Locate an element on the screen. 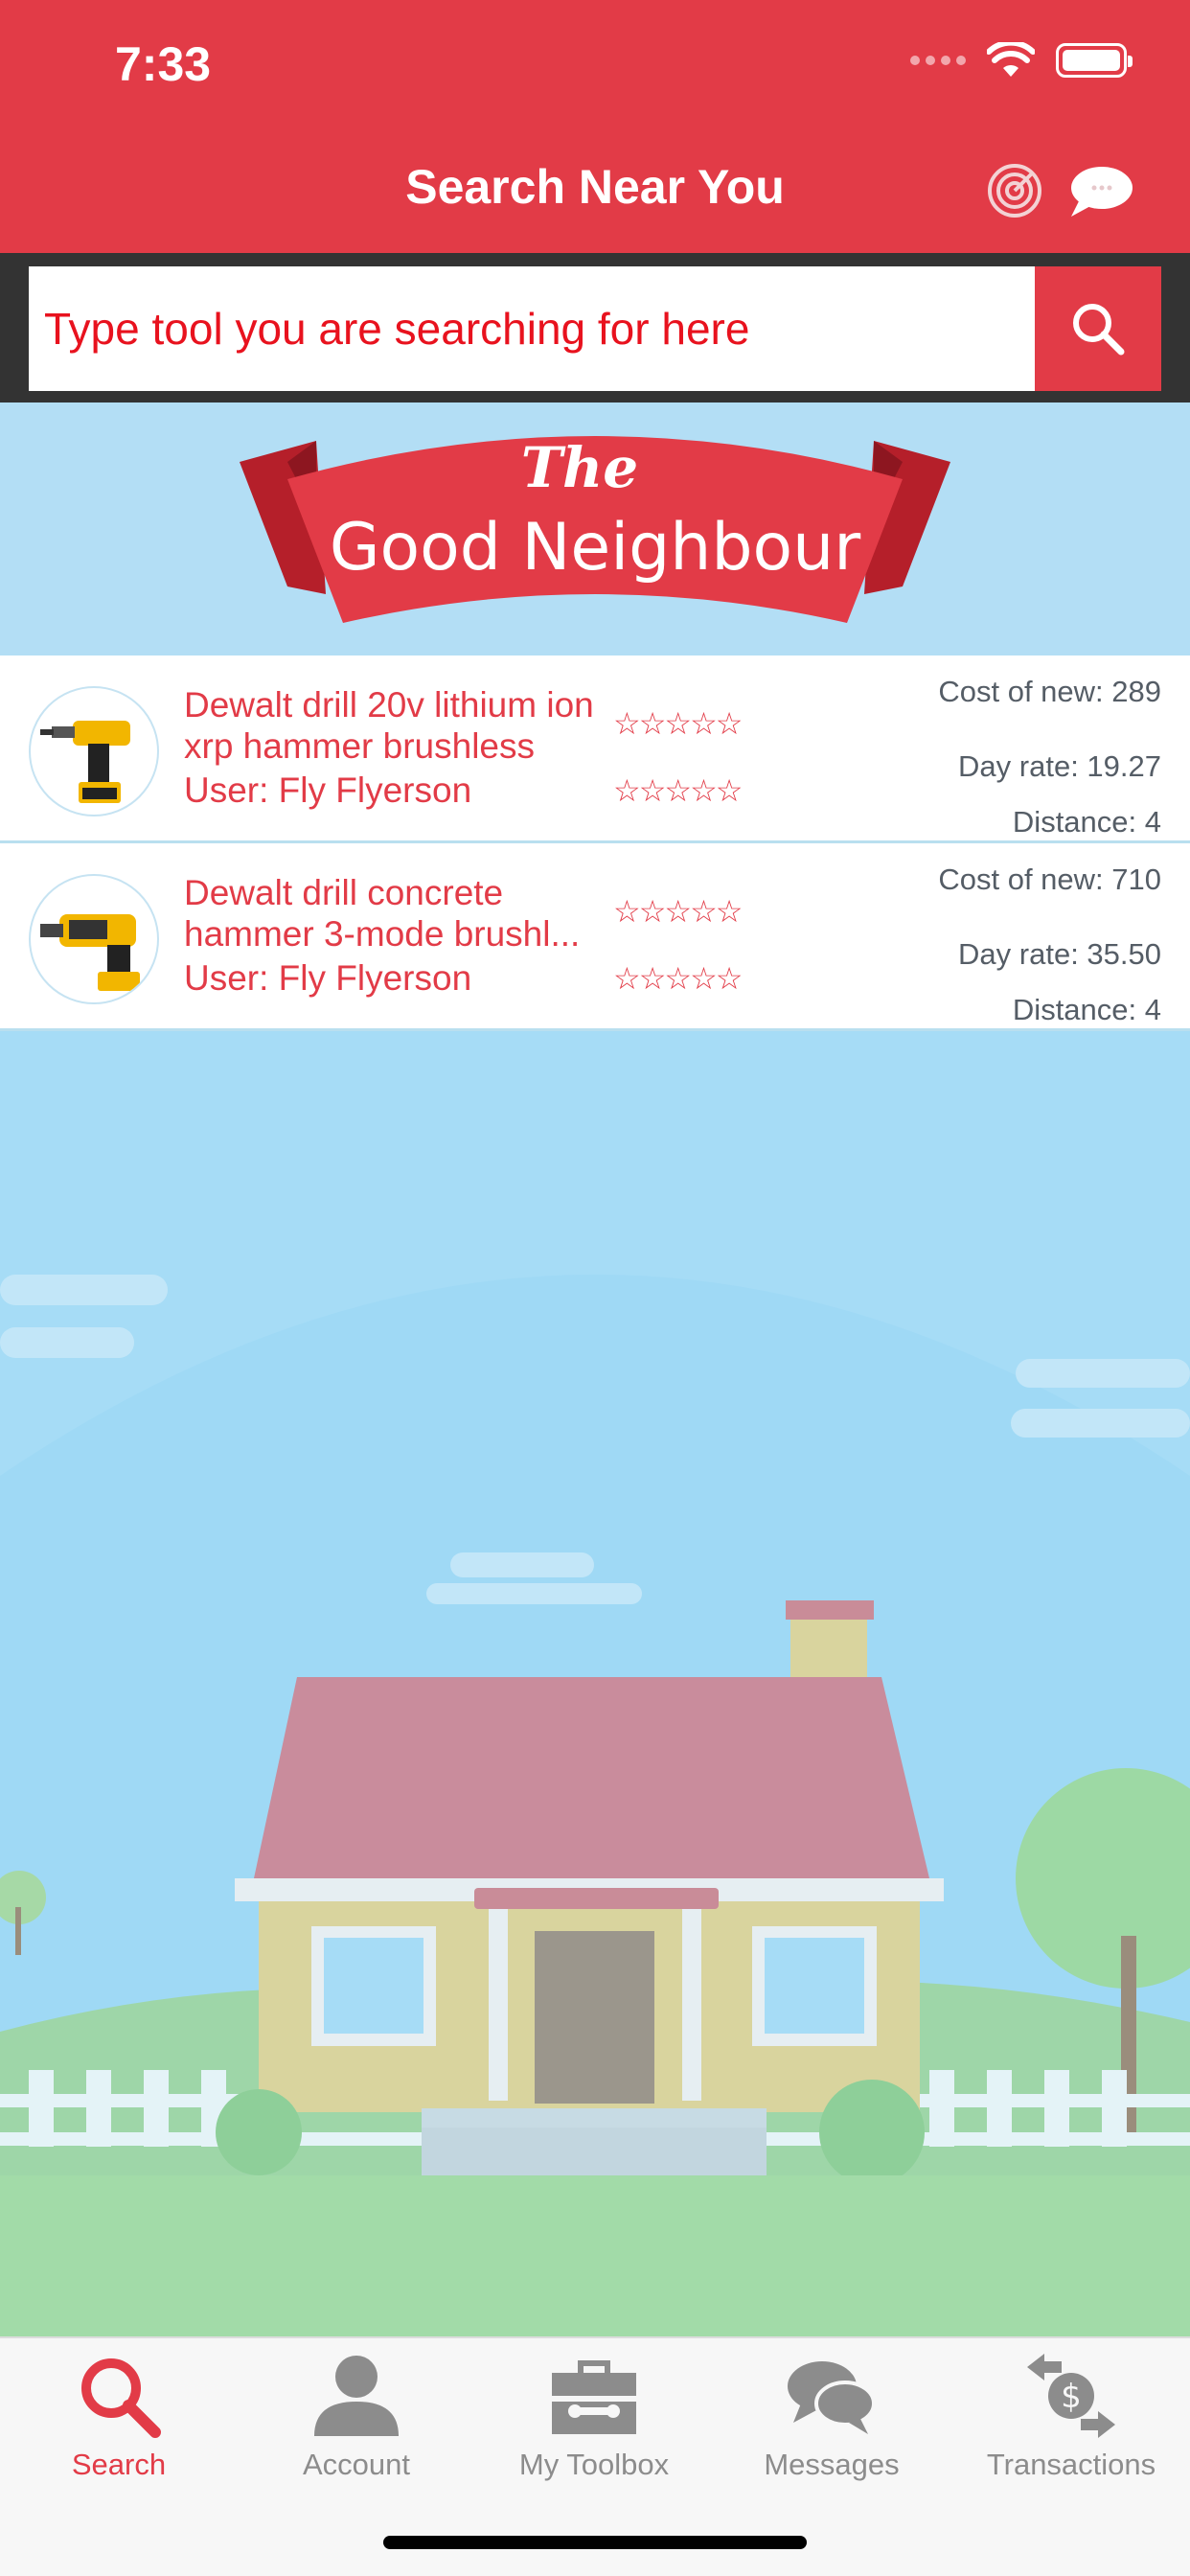 Image resolution: width=1190 pixels, height=2576 pixels. search-field-container is located at coordinates (532, 328).